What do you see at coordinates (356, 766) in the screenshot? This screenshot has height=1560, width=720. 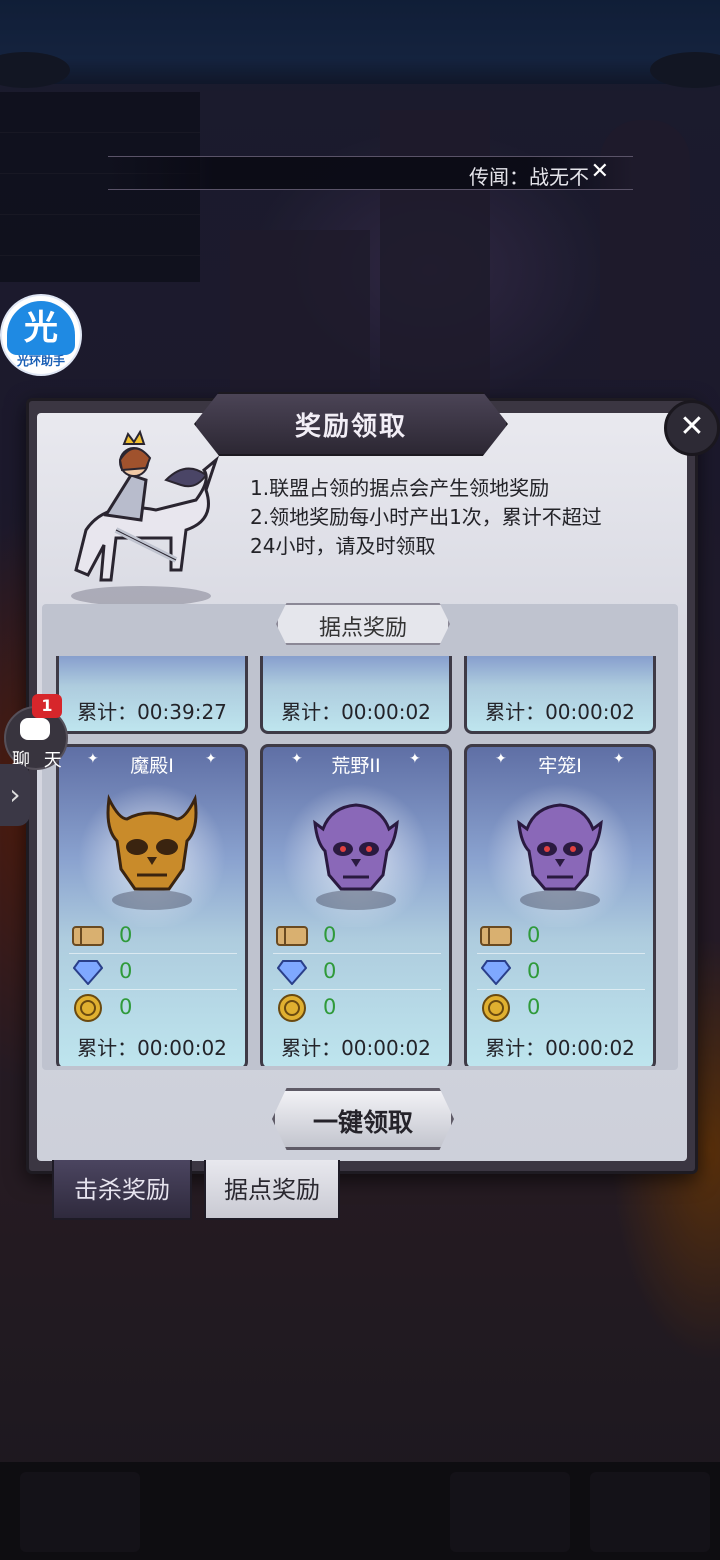 I see `stronghold-name: 荒野II` at bounding box center [356, 766].